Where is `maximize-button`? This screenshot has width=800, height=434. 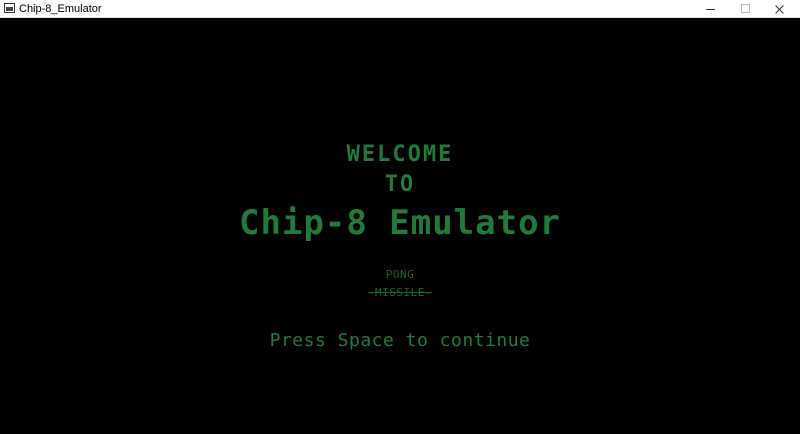 maximize-button is located at coordinates (745, 9).